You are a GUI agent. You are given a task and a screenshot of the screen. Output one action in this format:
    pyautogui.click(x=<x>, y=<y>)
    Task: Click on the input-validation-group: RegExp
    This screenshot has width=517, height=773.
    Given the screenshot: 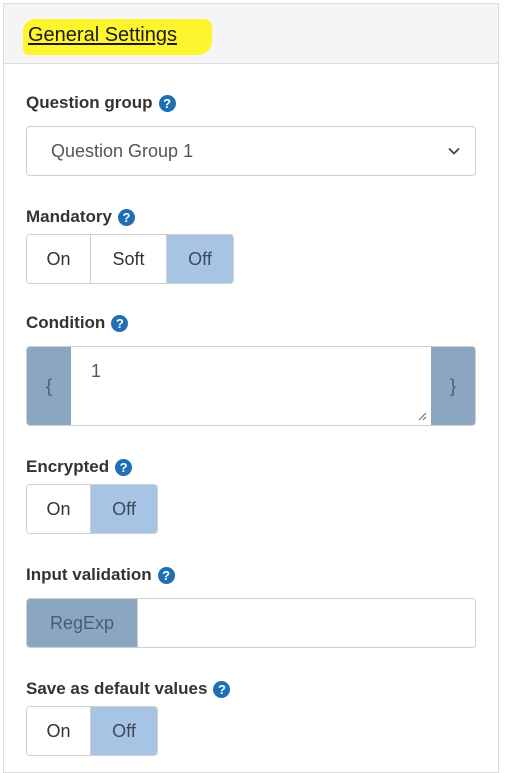 What is the action you would take?
    pyautogui.click(x=251, y=623)
    